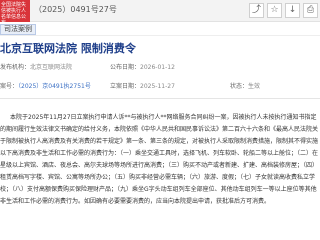 This screenshot has height=240, width=320. What do you see at coordinates (160, 98) in the screenshot?
I see `divider` at bounding box center [160, 98].